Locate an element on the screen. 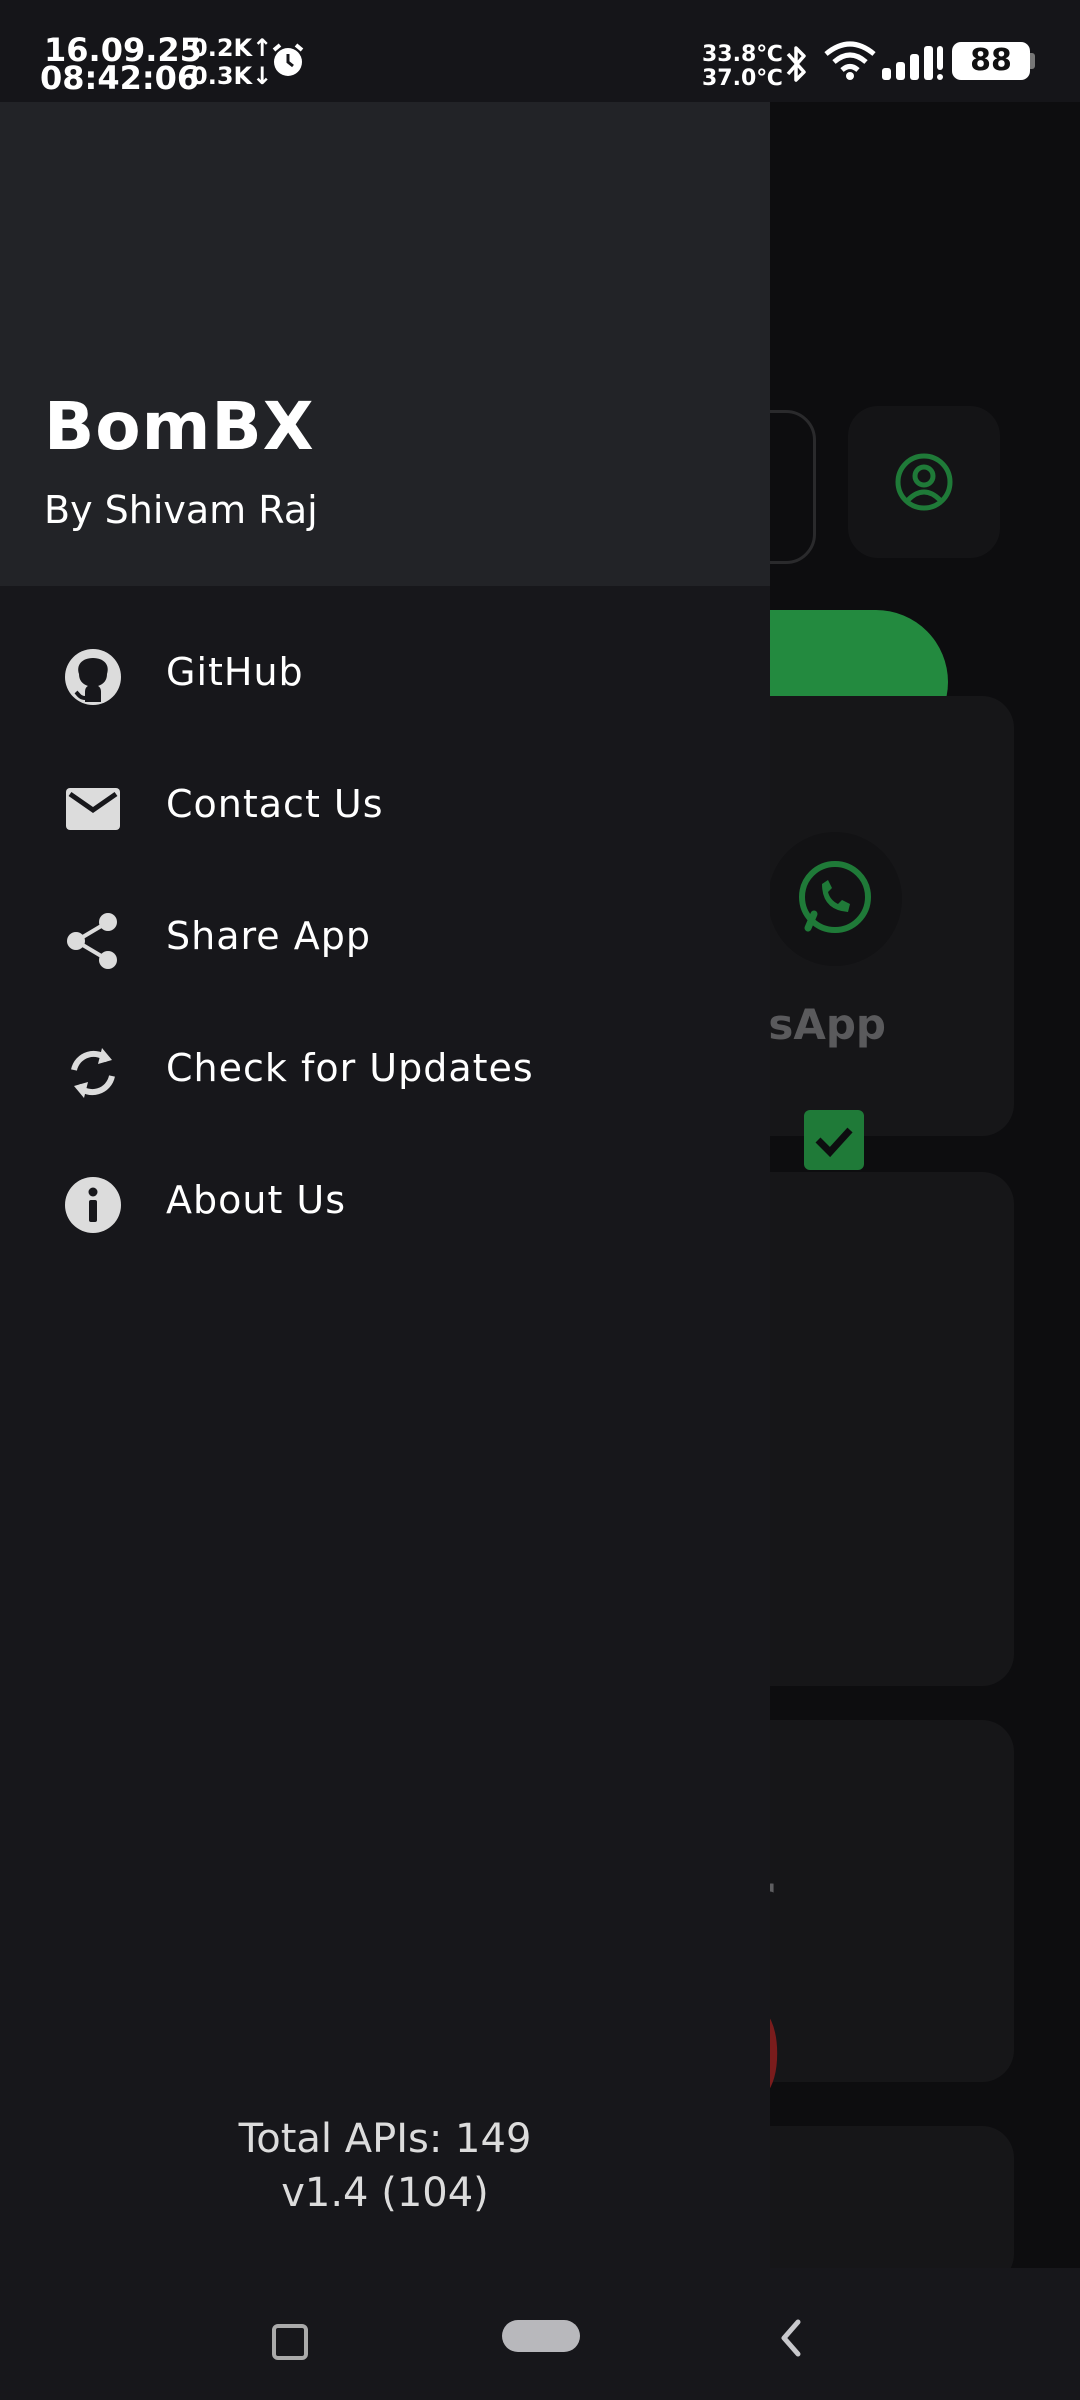 The width and height of the screenshot is (1080, 2400). bluetooth-icon is located at coordinates (796, 66).